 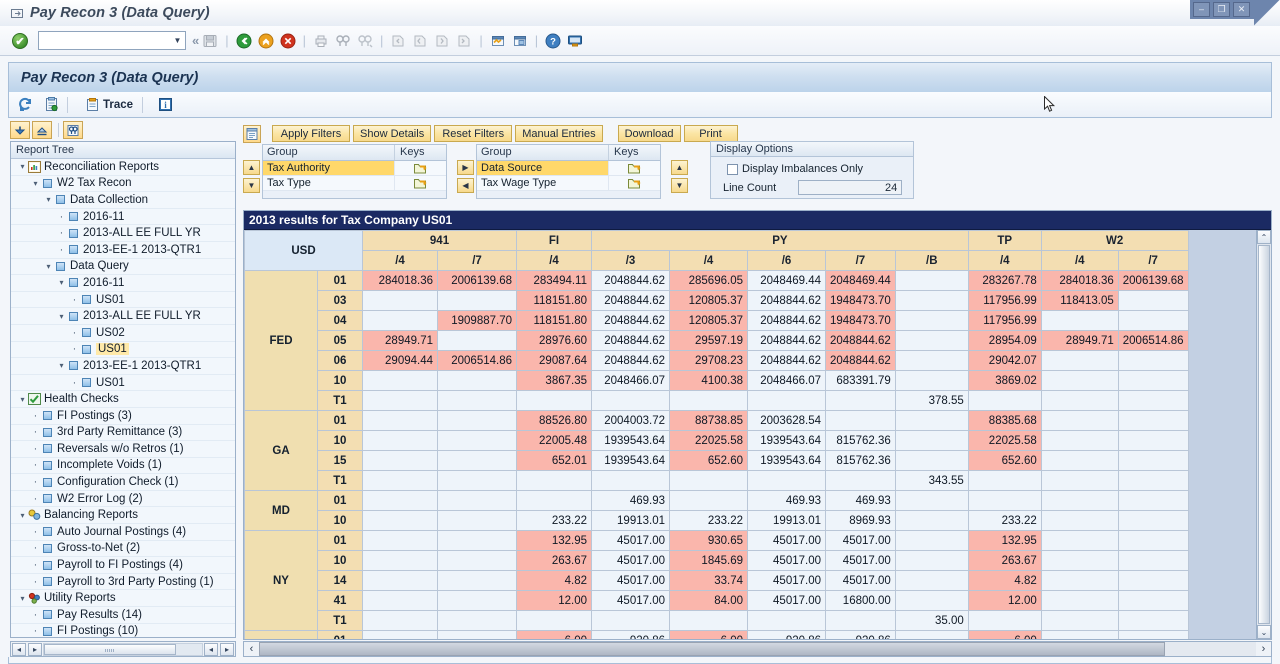 I want to click on hscroll-thumb, so click(x=712, y=649).